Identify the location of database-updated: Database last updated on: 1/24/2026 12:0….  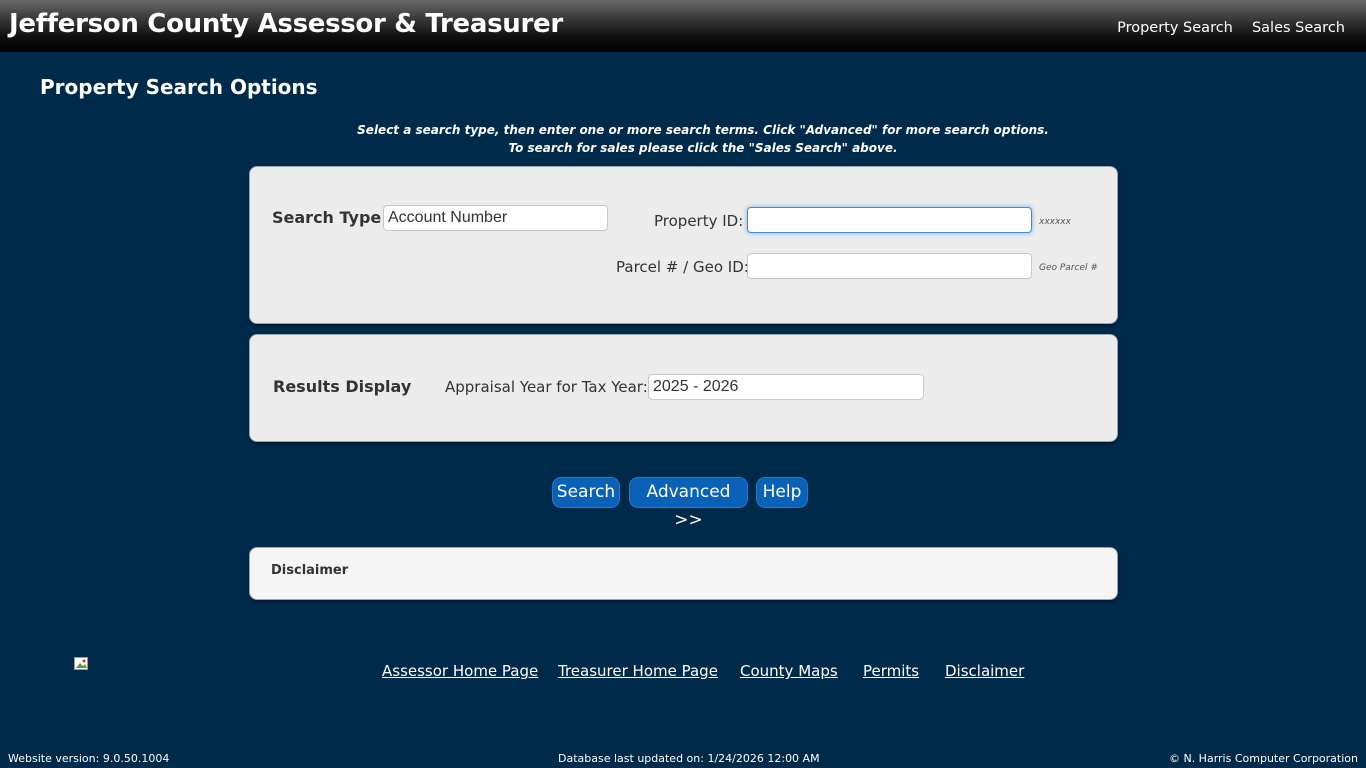
(689, 758).